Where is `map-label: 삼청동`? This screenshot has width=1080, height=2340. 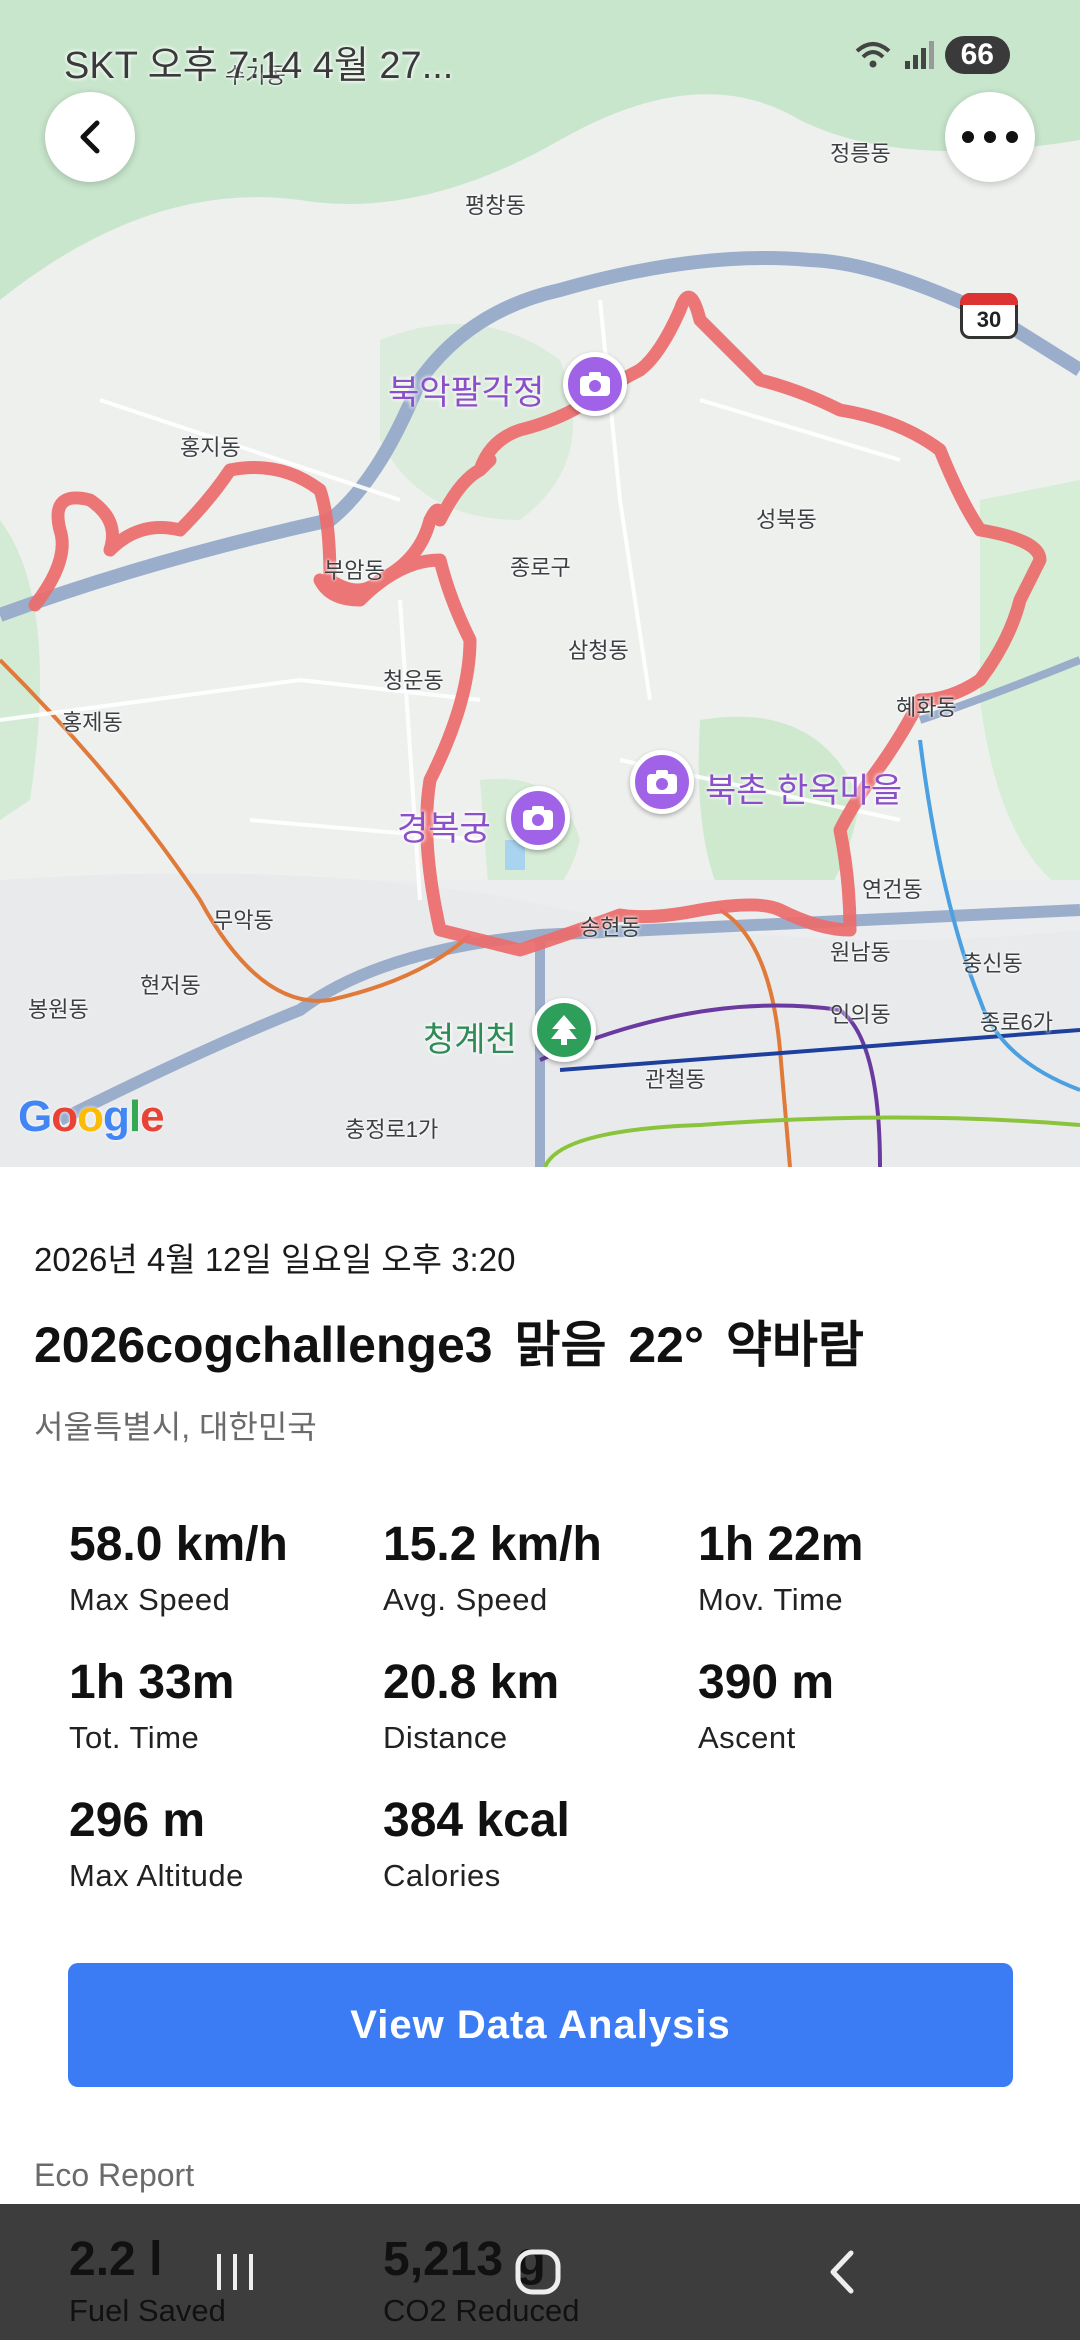
map-label: 삼청동 is located at coordinates (598, 650).